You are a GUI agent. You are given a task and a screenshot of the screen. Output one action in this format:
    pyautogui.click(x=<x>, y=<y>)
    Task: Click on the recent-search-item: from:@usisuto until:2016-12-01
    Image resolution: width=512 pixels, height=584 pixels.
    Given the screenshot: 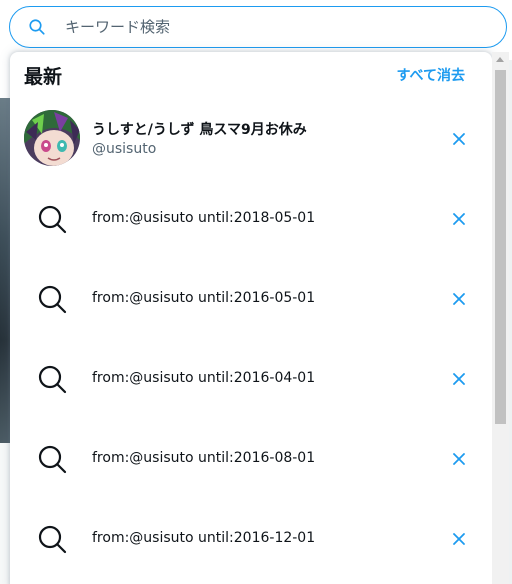 What is the action you would take?
    pyautogui.click(x=251, y=539)
    